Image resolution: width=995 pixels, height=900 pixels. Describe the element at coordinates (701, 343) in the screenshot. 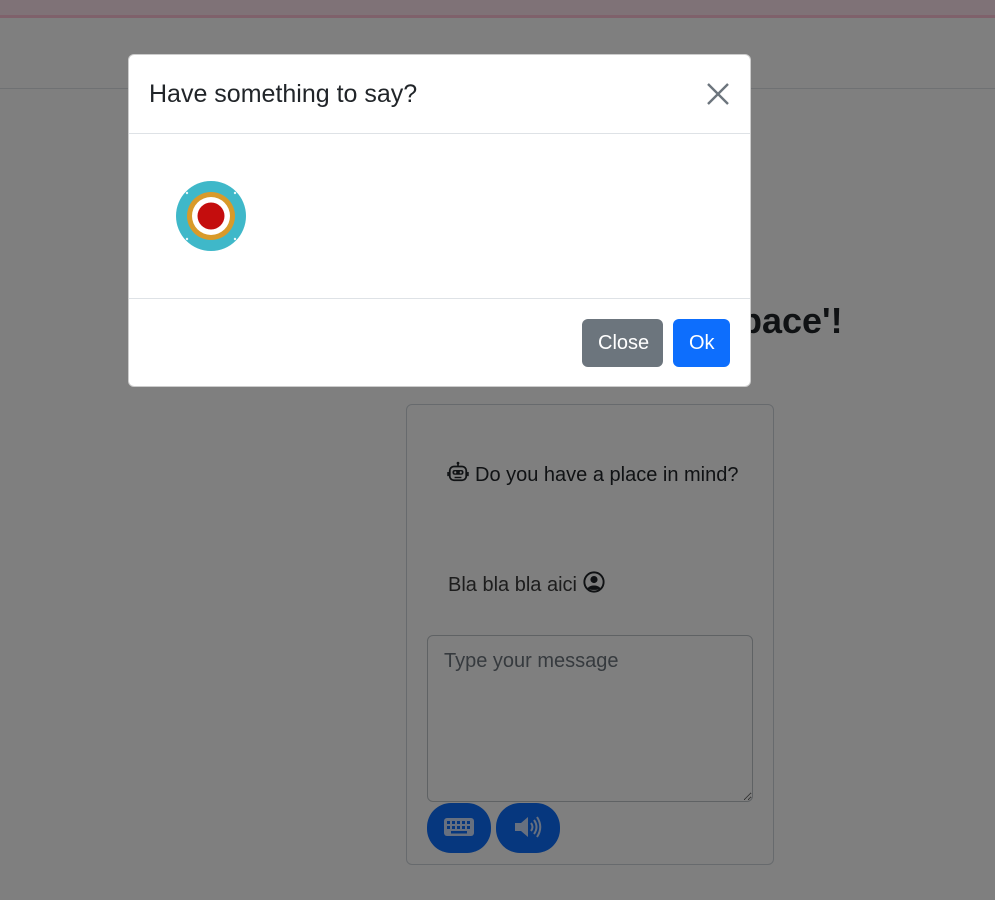

I see `ok-button: Ok` at that location.